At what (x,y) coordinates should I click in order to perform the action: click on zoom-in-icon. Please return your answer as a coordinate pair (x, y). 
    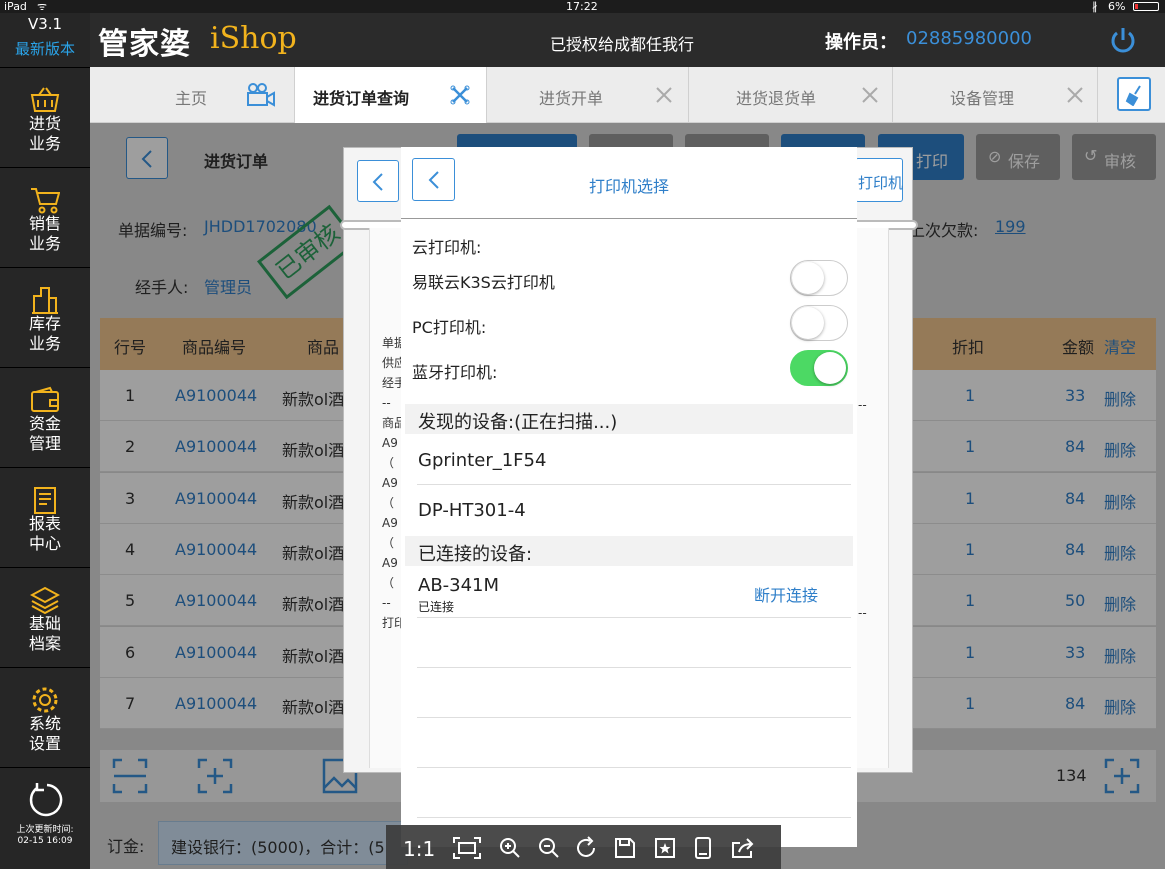
    Looking at the image, I should click on (510, 848).